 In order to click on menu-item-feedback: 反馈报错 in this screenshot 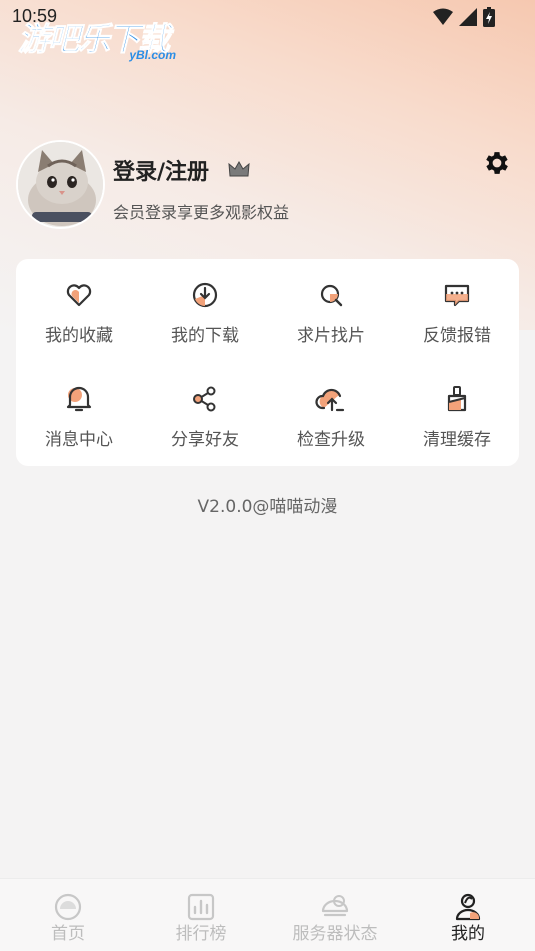, I will do `click(457, 304)`.